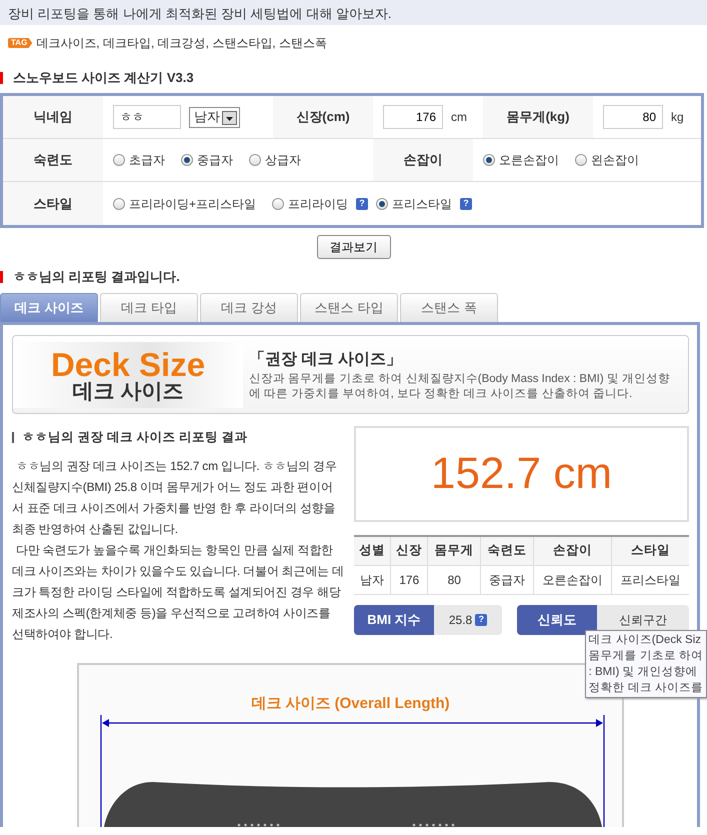  Describe the element at coordinates (521, 474) in the screenshot. I see `size-value: 152.7 cm` at that location.